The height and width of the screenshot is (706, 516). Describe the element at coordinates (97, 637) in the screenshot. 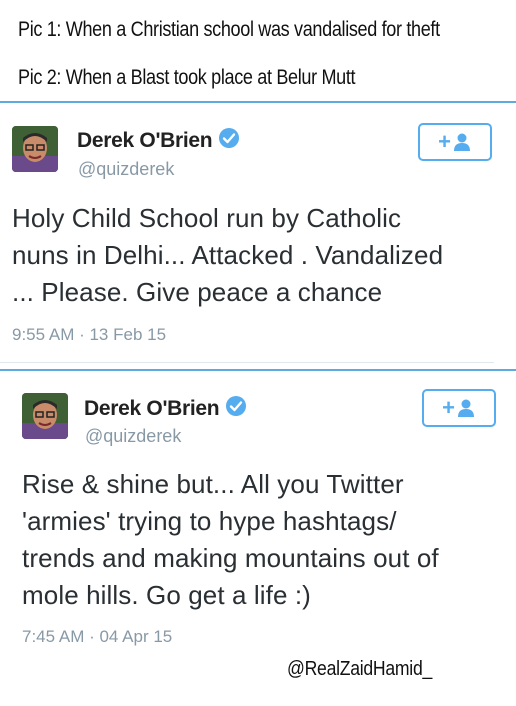

I see `tweet-timestamp: 7:45 AM · 04 Apr 15` at that location.